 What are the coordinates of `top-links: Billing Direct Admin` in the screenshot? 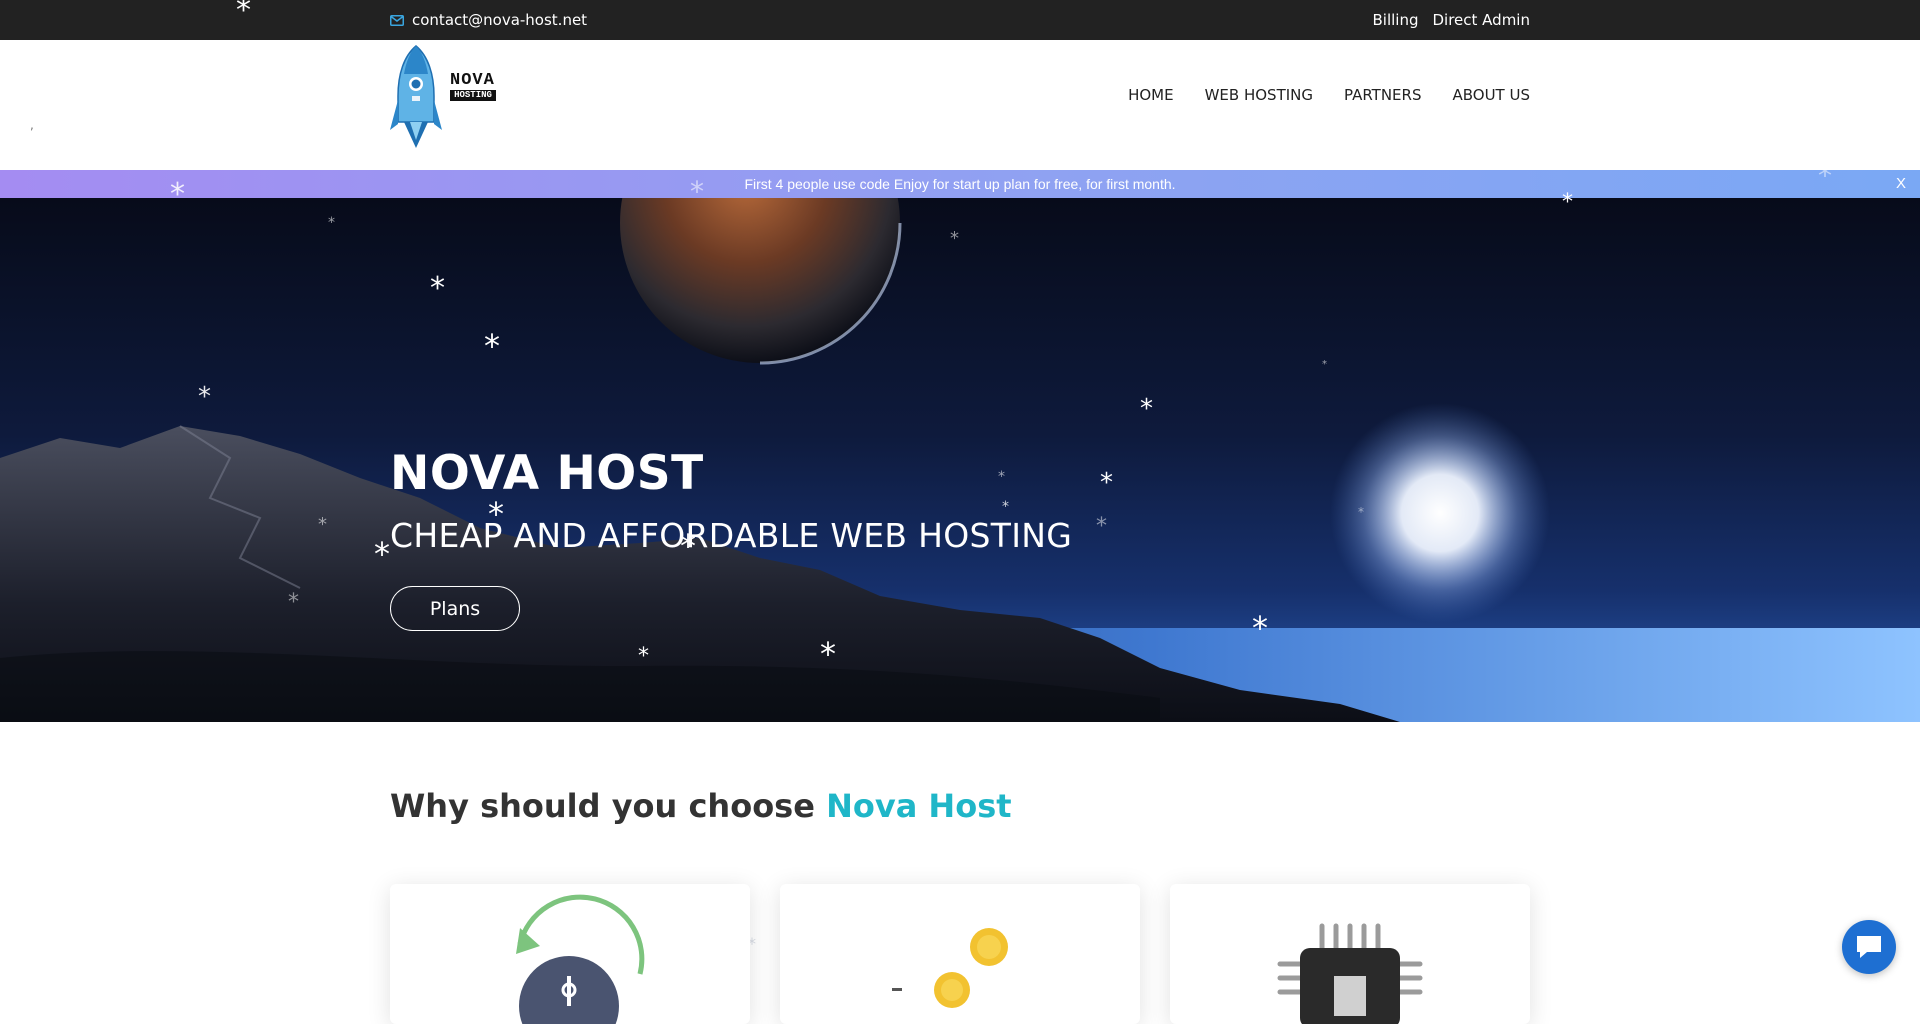 It's located at (1452, 20).